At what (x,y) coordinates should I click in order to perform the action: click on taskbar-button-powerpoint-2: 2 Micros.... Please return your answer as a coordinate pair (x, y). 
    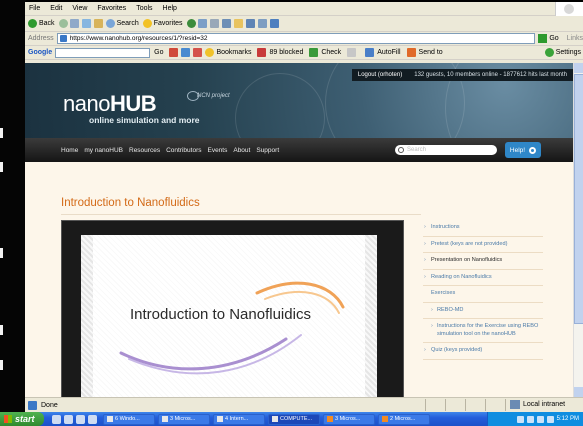
    Looking at the image, I should click on (404, 419).